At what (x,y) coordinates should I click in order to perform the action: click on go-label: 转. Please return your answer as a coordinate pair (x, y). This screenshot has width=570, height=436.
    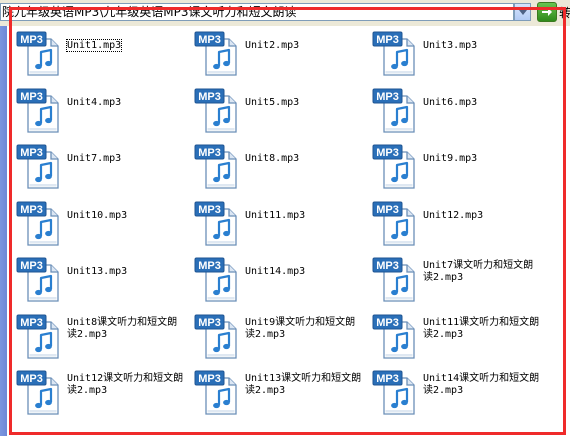
    Looking at the image, I should click on (564, 12).